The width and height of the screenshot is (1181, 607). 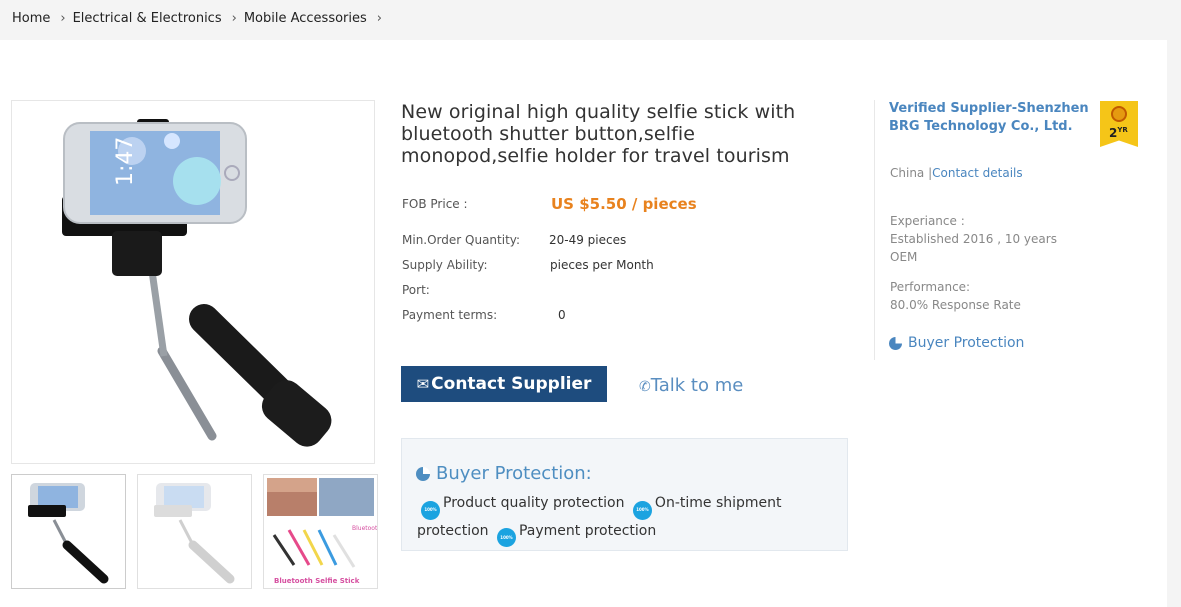 What do you see at coordinates (514, 473) in the screenshot?
I see `buyer-protection-title: Buyer Protection:` at bounding box center [514, 473].